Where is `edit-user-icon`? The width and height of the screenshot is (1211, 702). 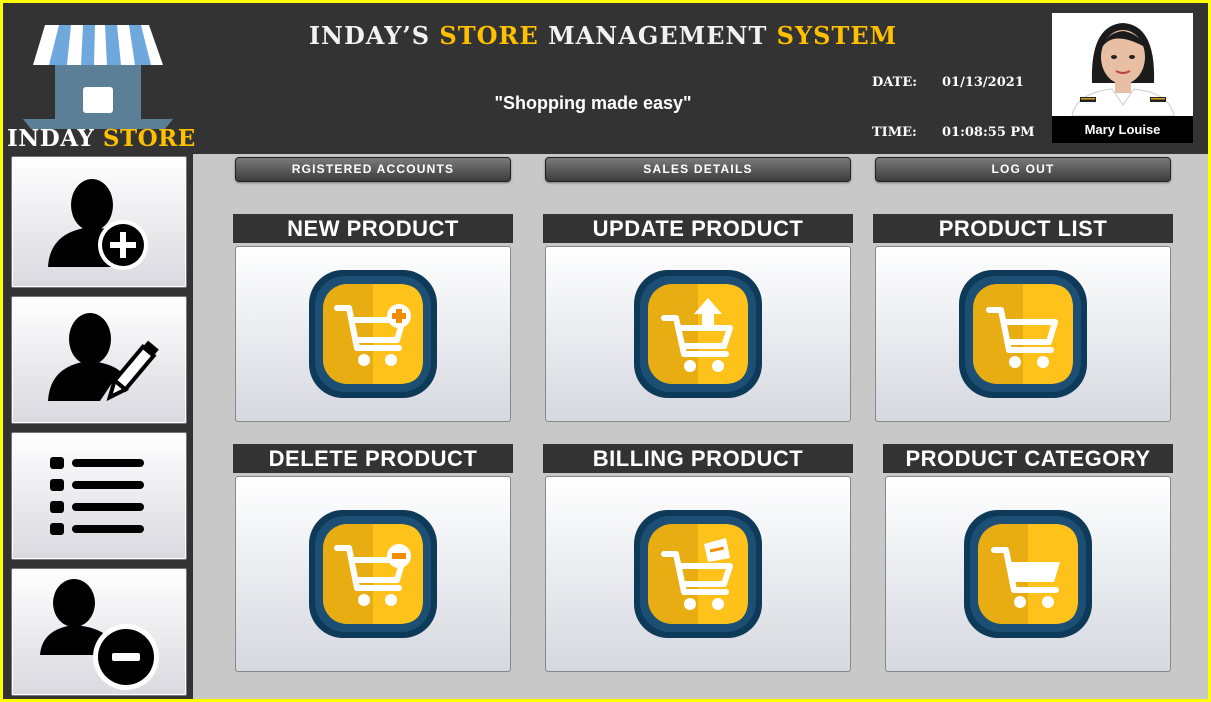
edit-user-icon is located at coordinates (103, 357).